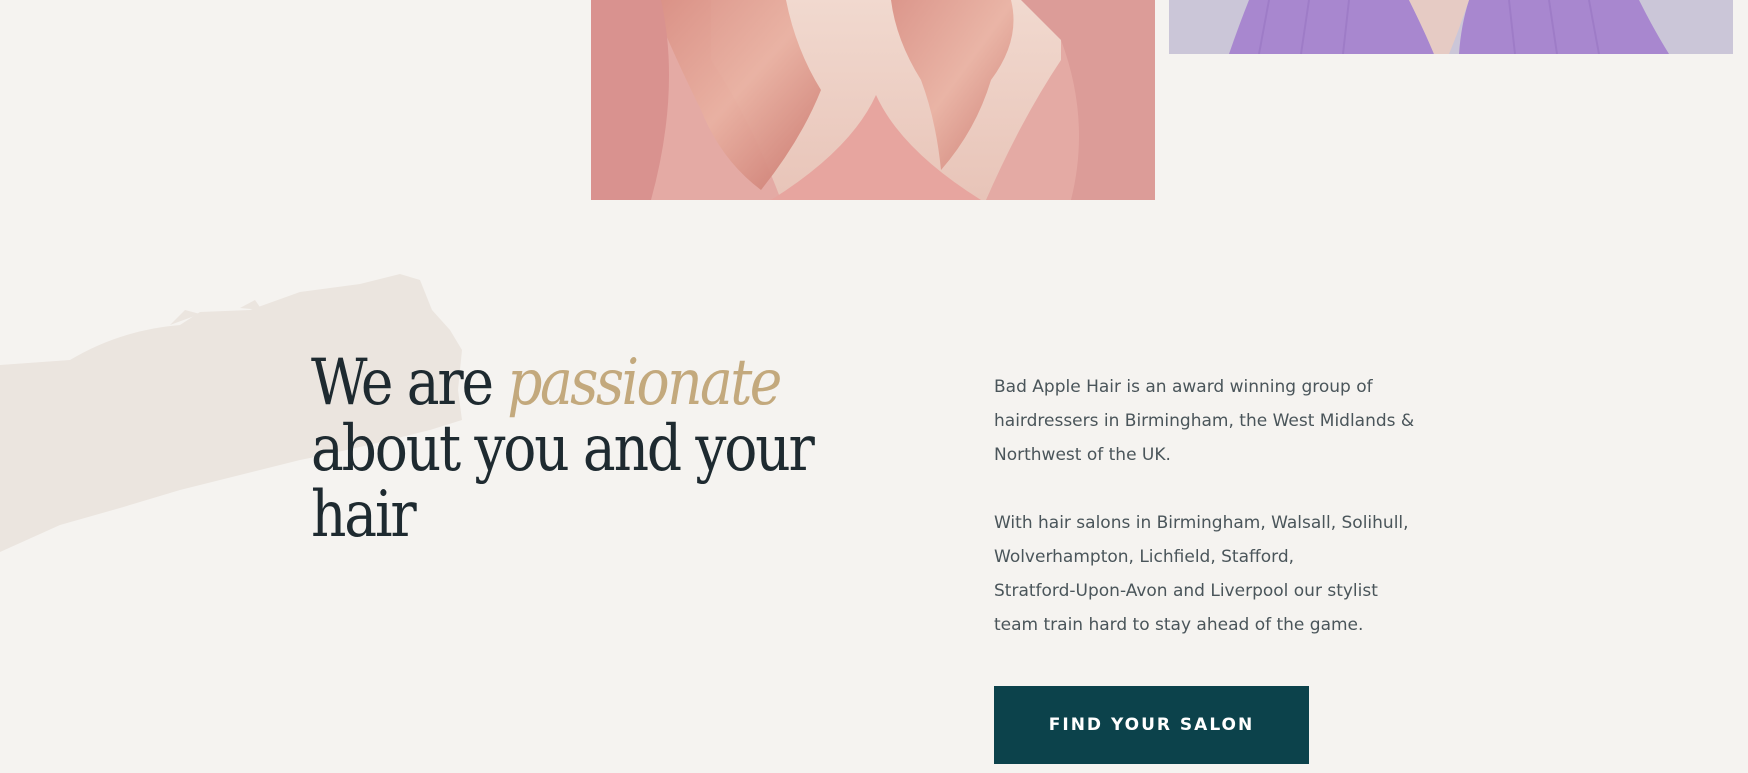 This screenshot has width=1748, height=773. Describe the element at coordinates (409, 383) in the screenshot. I see `headline-text-start: We are` at that location.